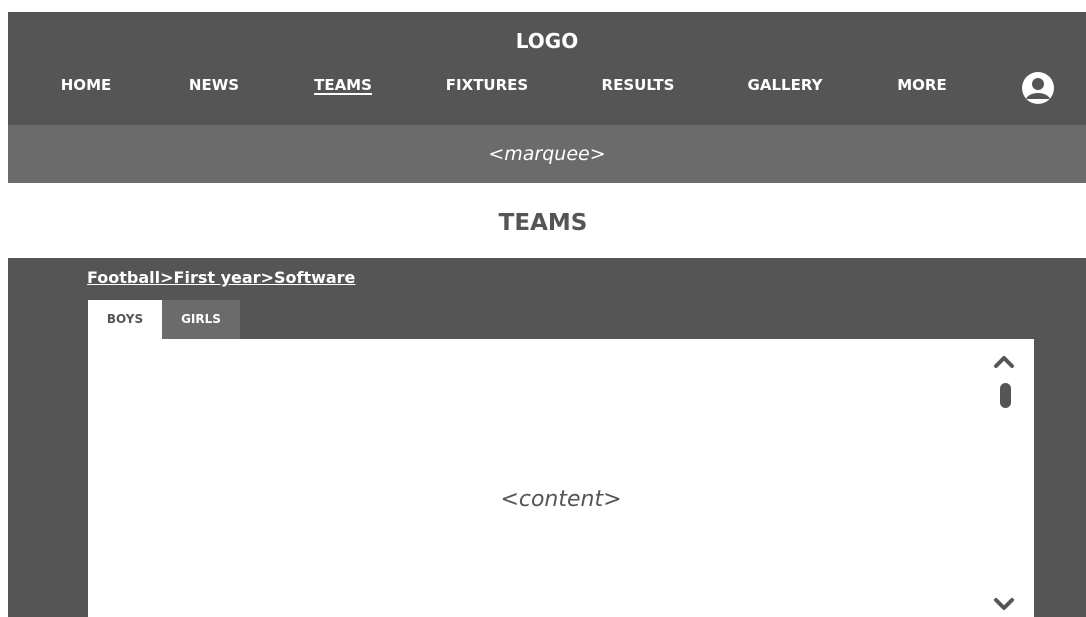  I want to click on nav-item-teams: TEAMS, so click(343, 85).